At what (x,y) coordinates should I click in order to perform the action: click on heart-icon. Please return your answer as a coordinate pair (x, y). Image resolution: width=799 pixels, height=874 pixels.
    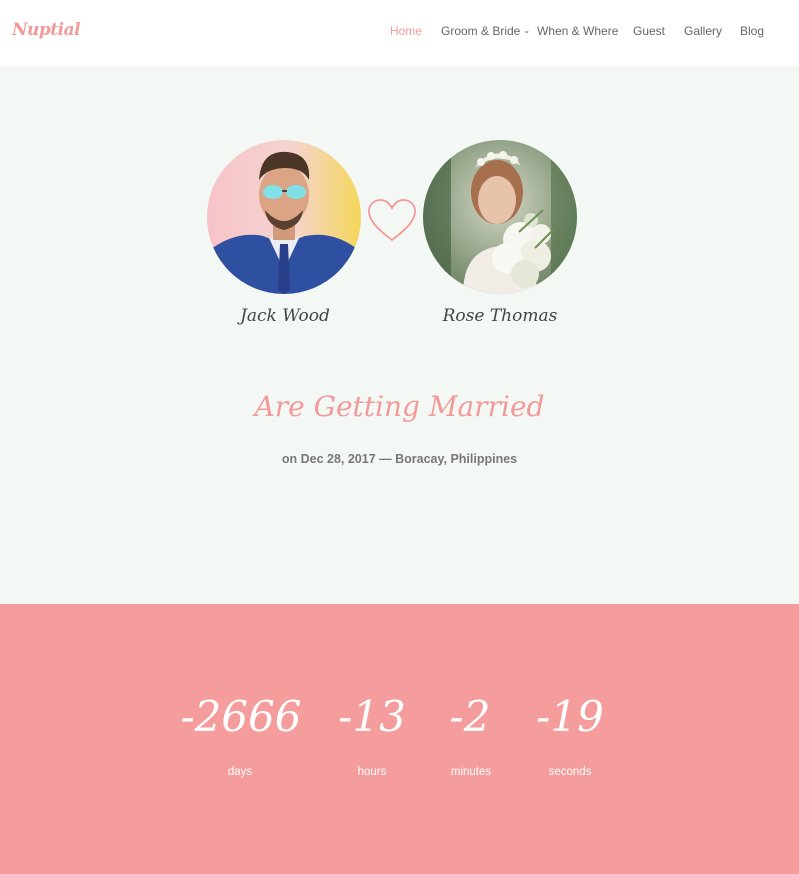
    Looking at the image, I should click on (392, 220).